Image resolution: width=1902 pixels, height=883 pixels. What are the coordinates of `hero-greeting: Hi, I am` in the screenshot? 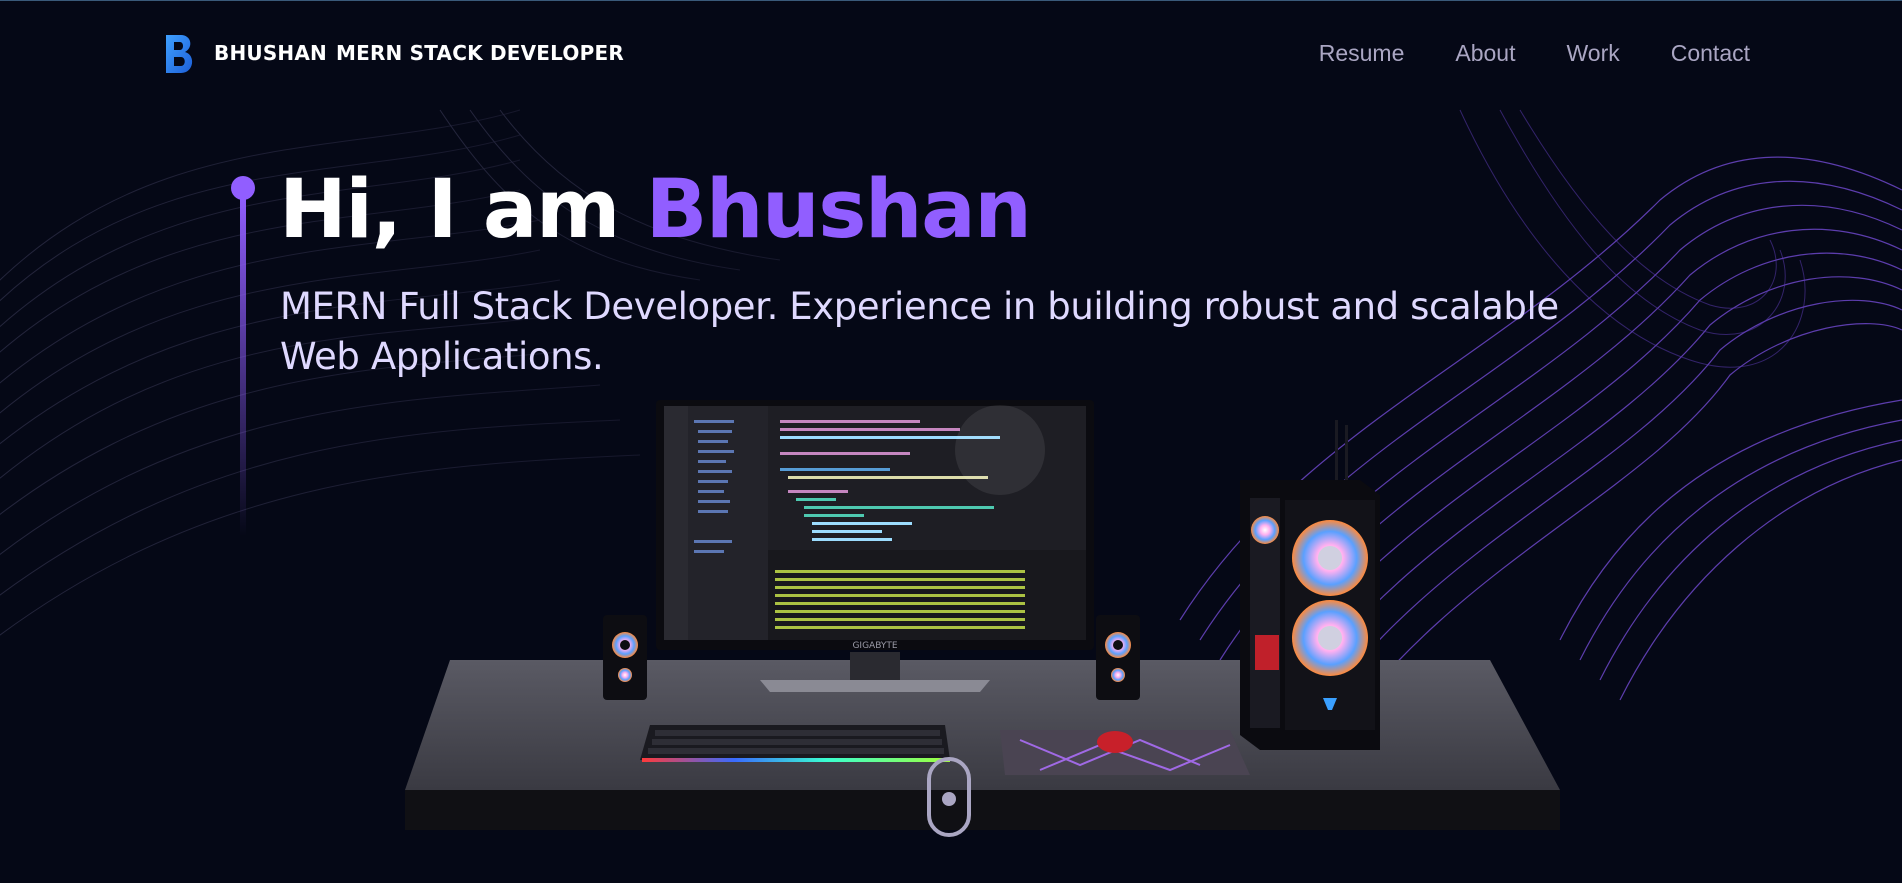 It's located at (462, 210).